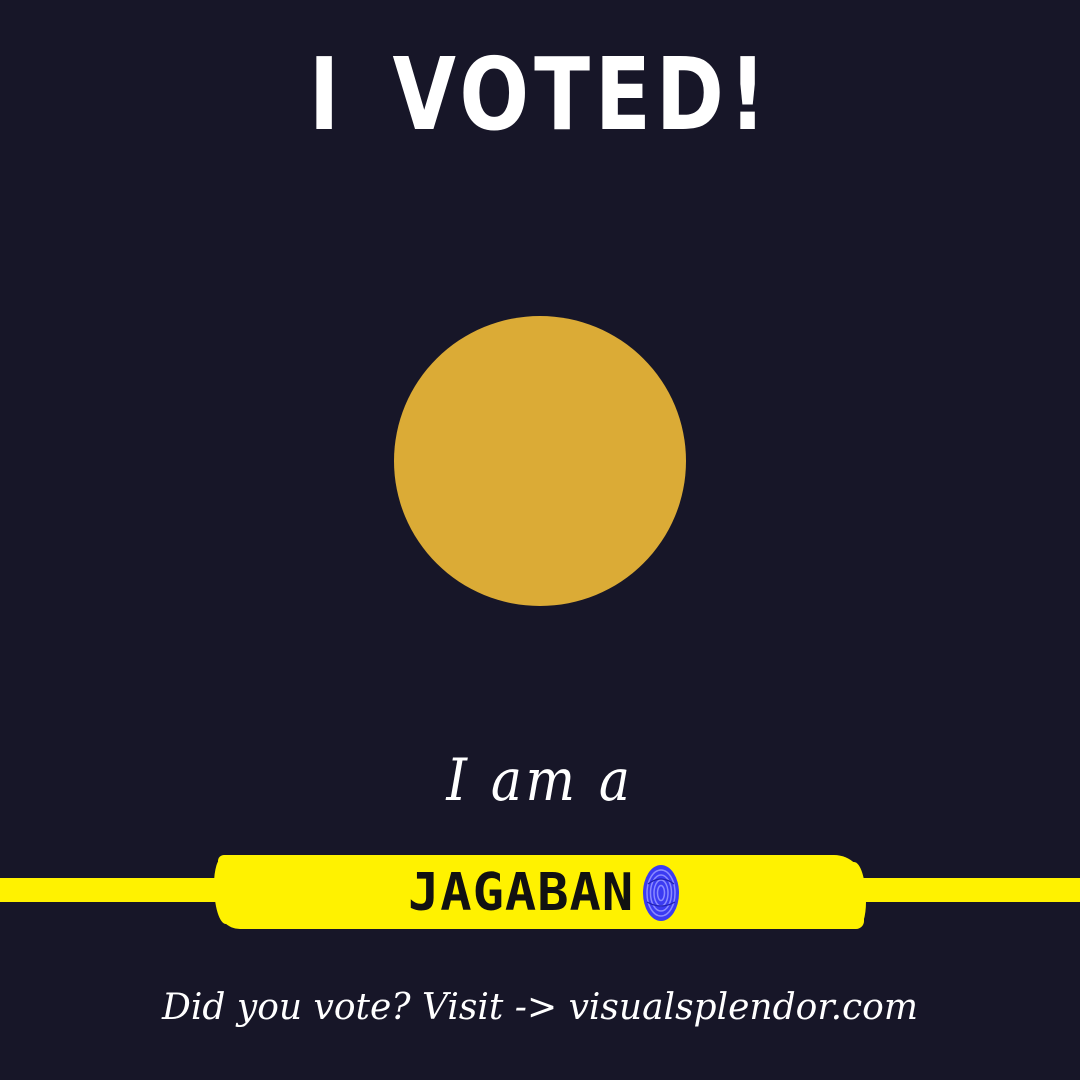  What do you see at coordinates (856, 895) in the screenshot?
I see `banner-brush-edge-right` at bounding box center [856, 895].